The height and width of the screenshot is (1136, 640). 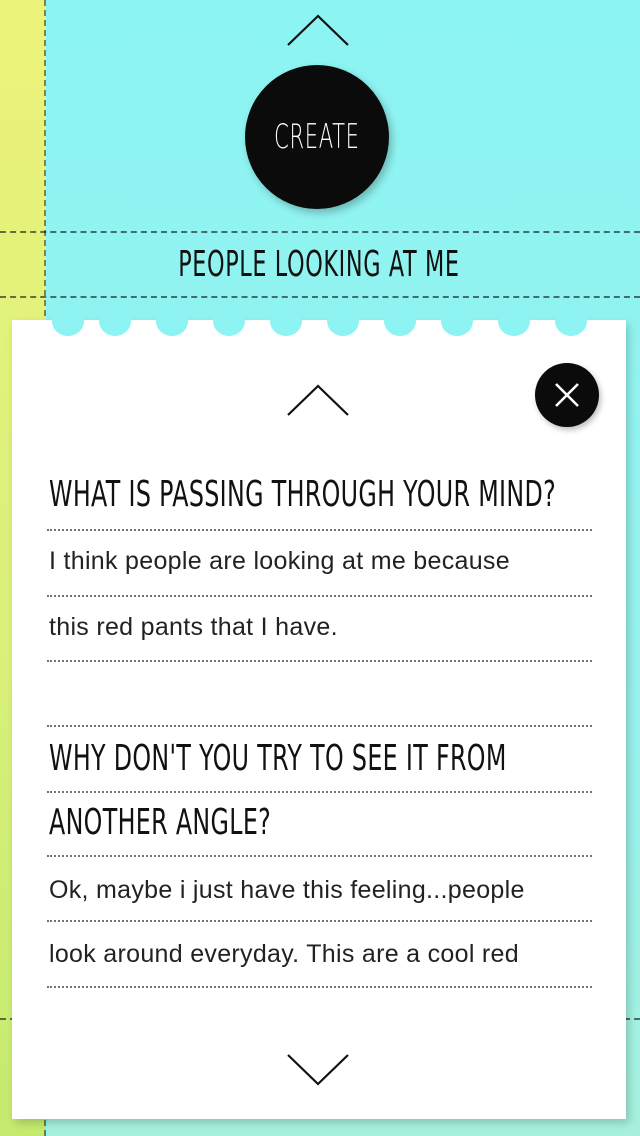 I want to click on card-scroll-up-button, so click(x=318, y=400).